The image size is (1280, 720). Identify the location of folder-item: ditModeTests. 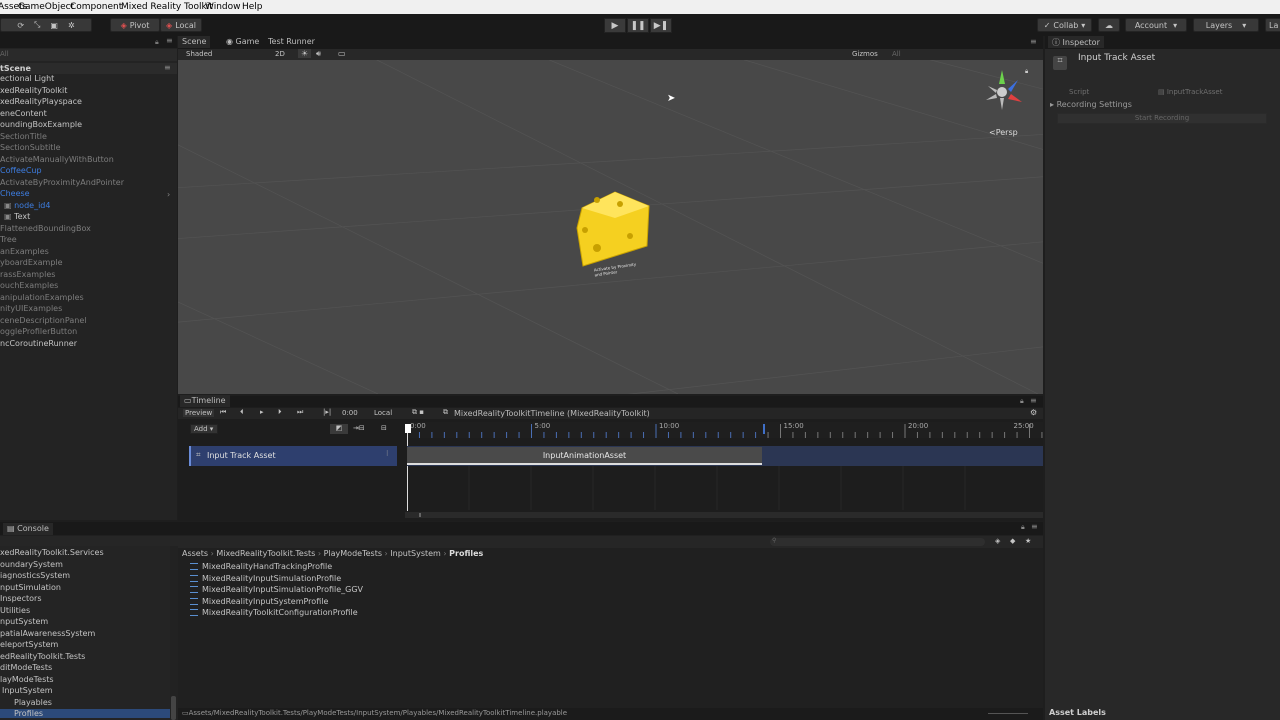
(26, 667).